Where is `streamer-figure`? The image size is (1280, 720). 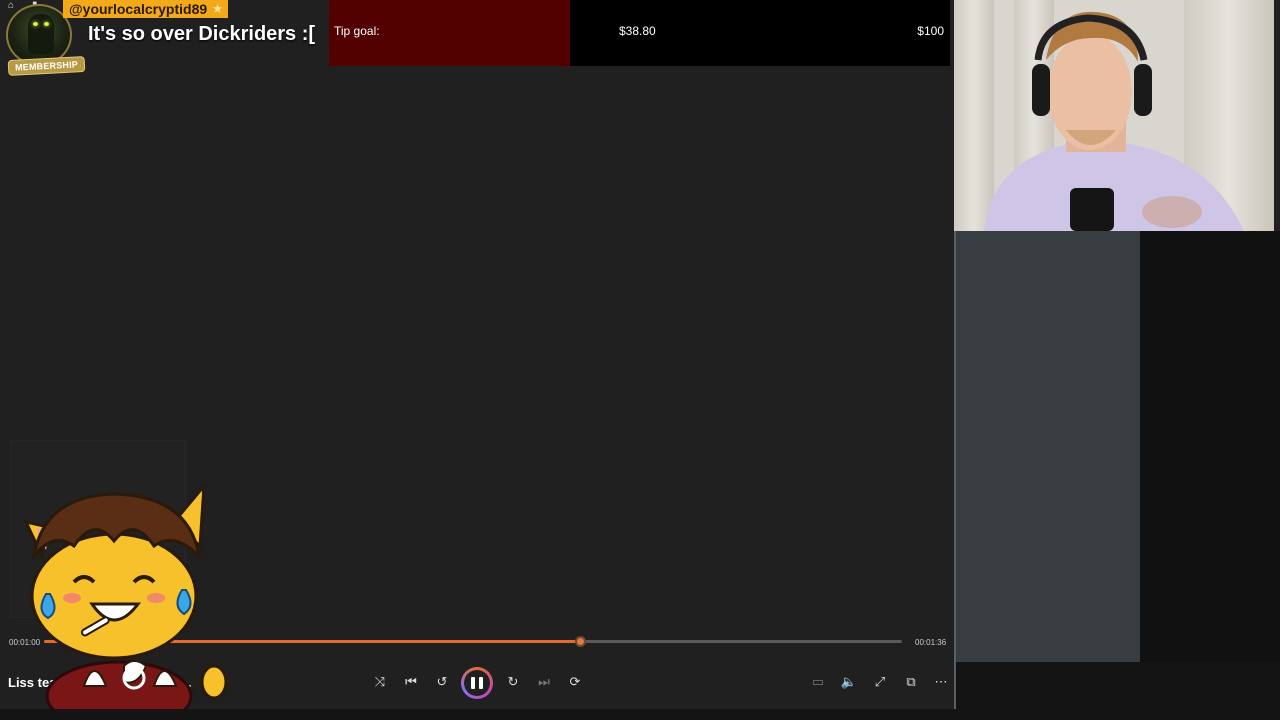 streamer-figure is located at coordinates (1114, 121).